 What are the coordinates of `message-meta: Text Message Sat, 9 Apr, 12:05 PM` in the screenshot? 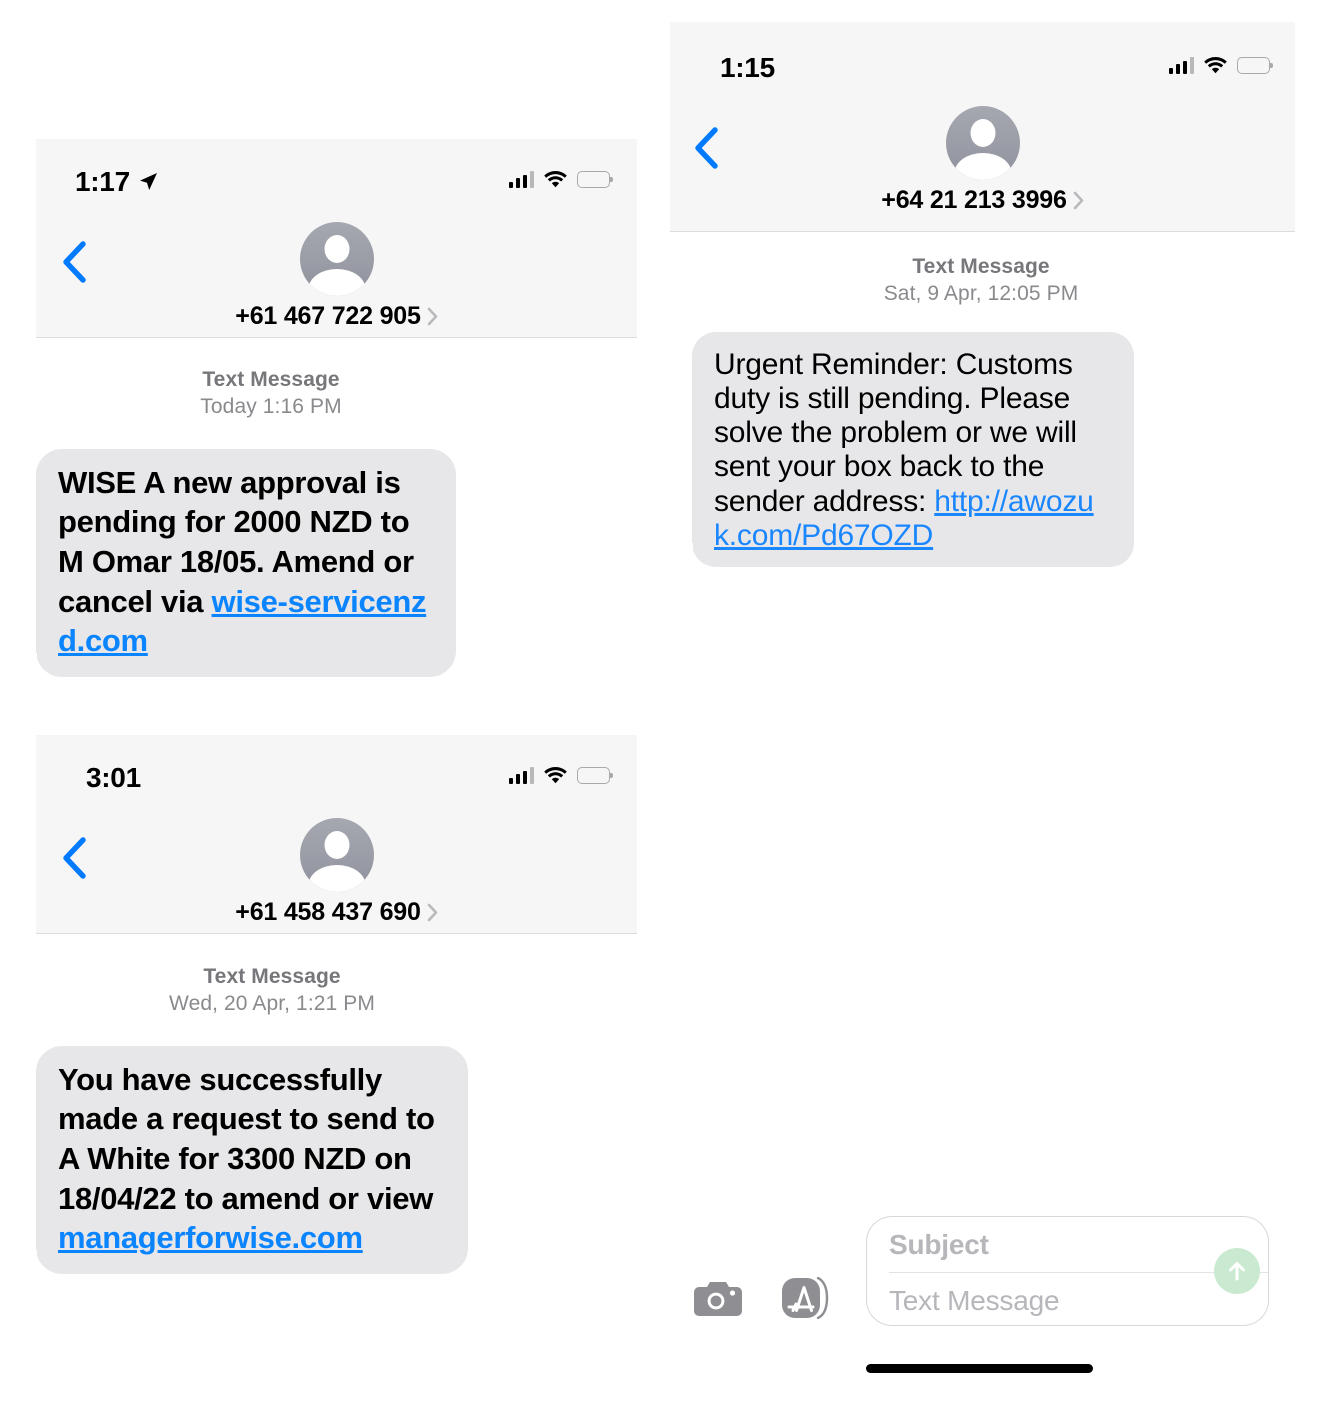 It's located at (981, 281).